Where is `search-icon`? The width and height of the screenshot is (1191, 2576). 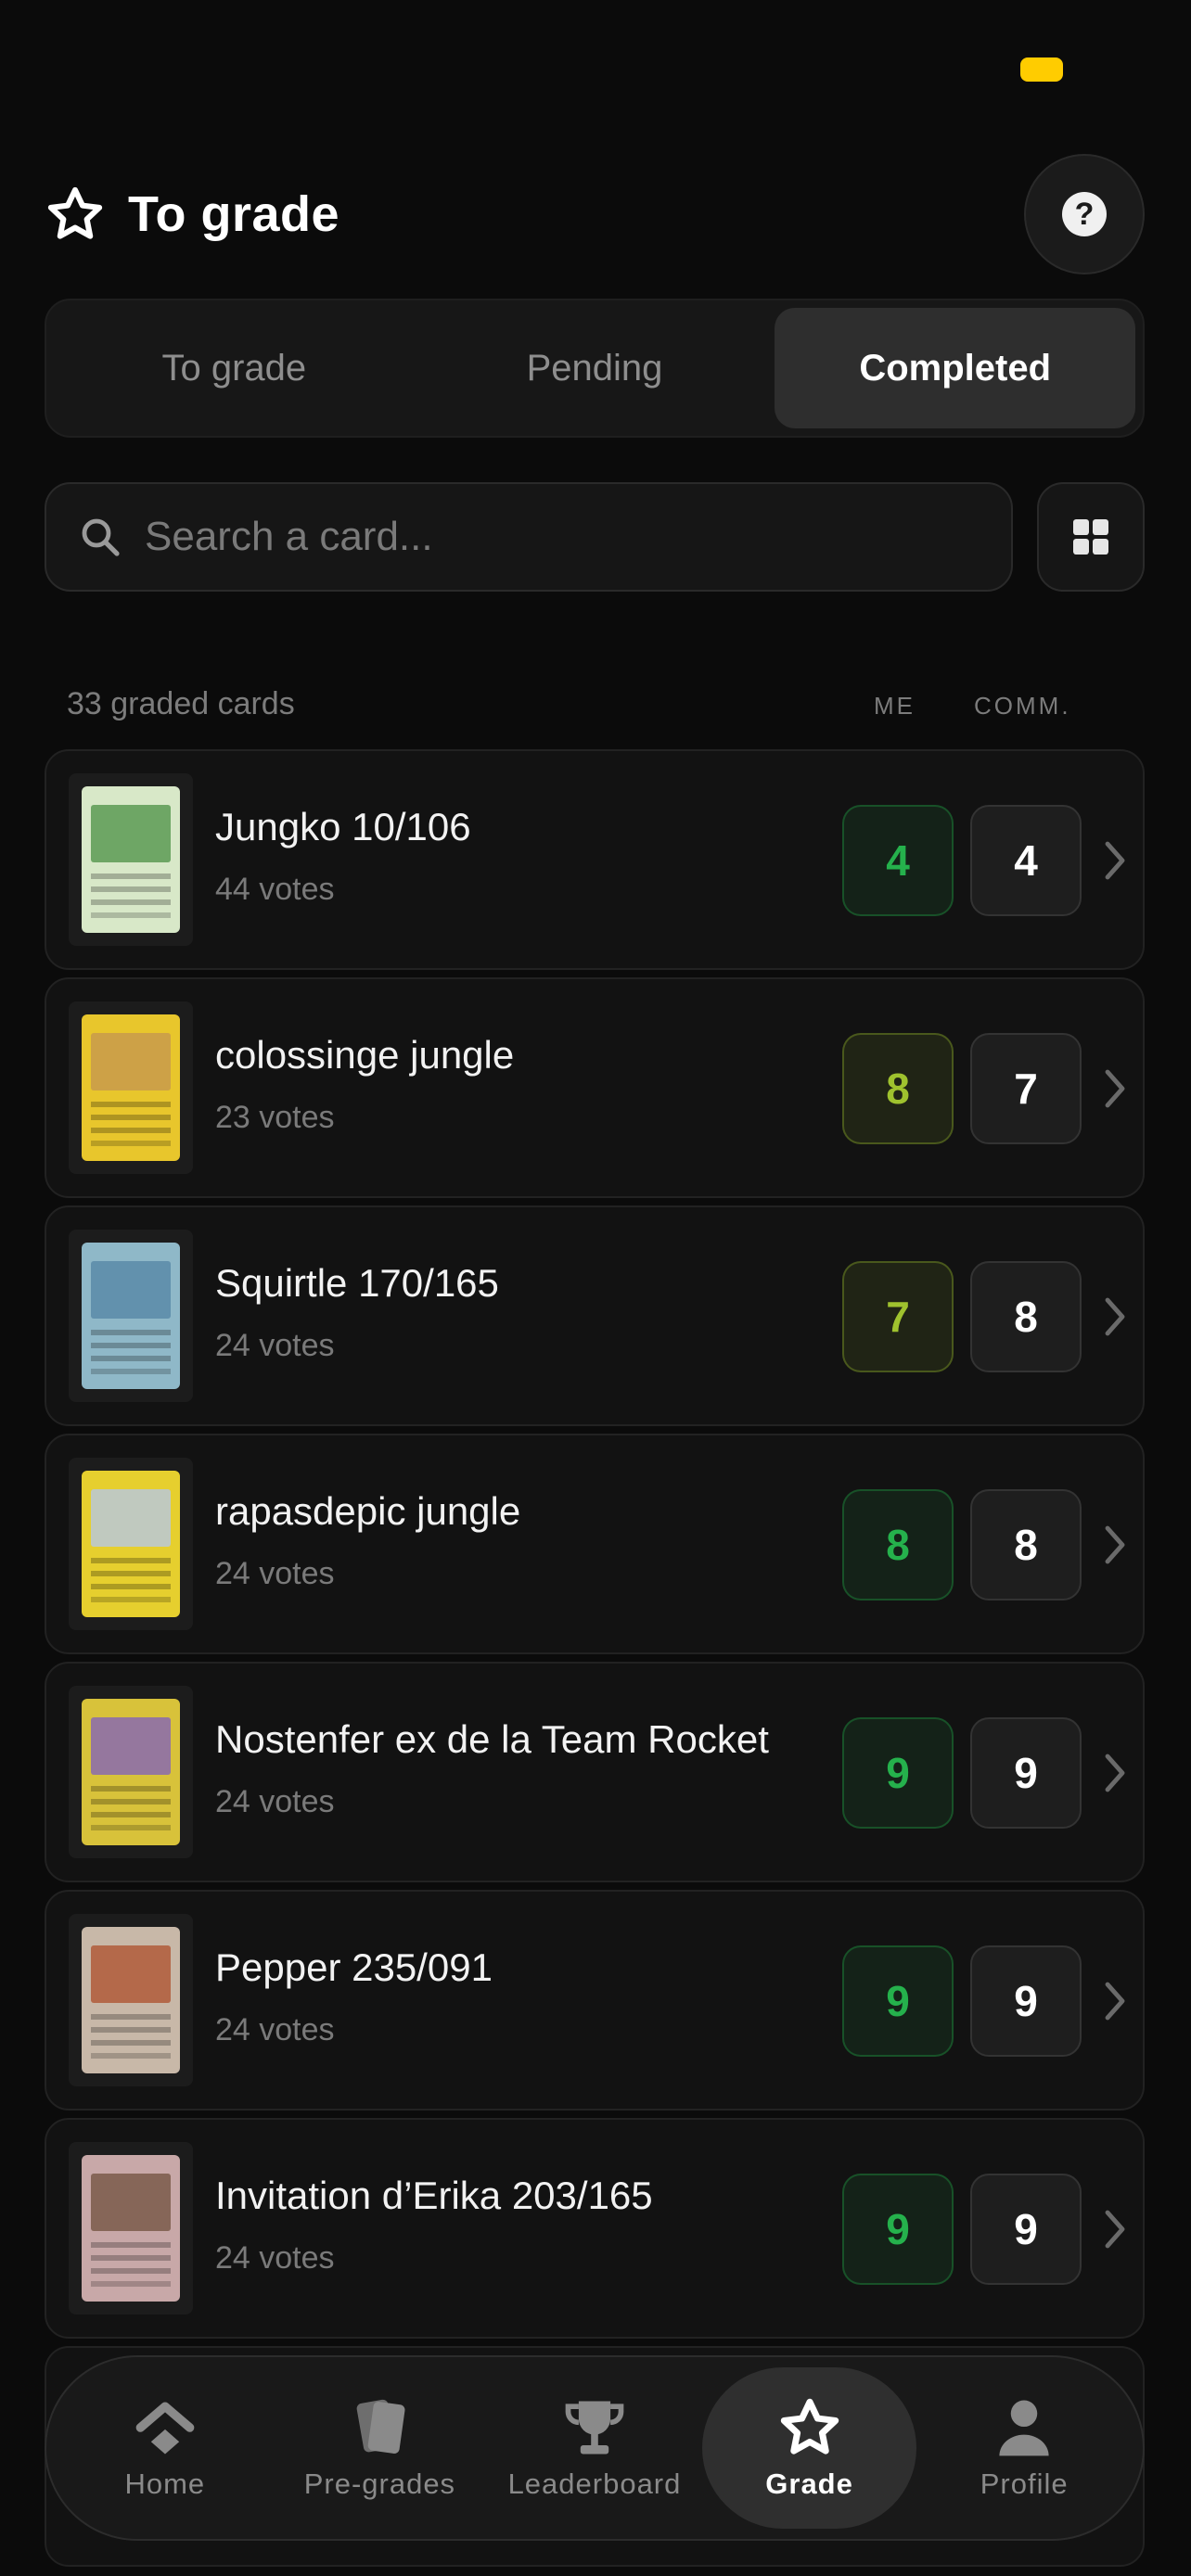
search-icon is located at coordinates (101, 537).